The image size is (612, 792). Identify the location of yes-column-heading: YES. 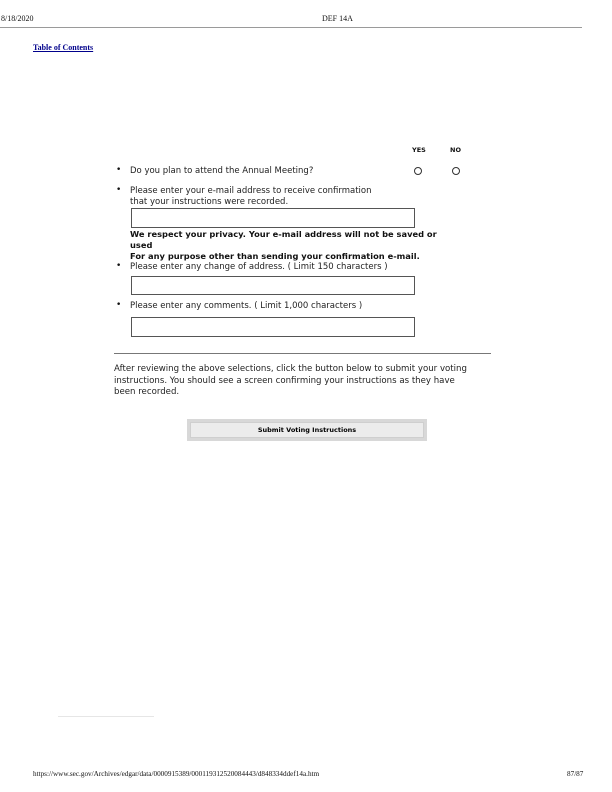
(419, 150).